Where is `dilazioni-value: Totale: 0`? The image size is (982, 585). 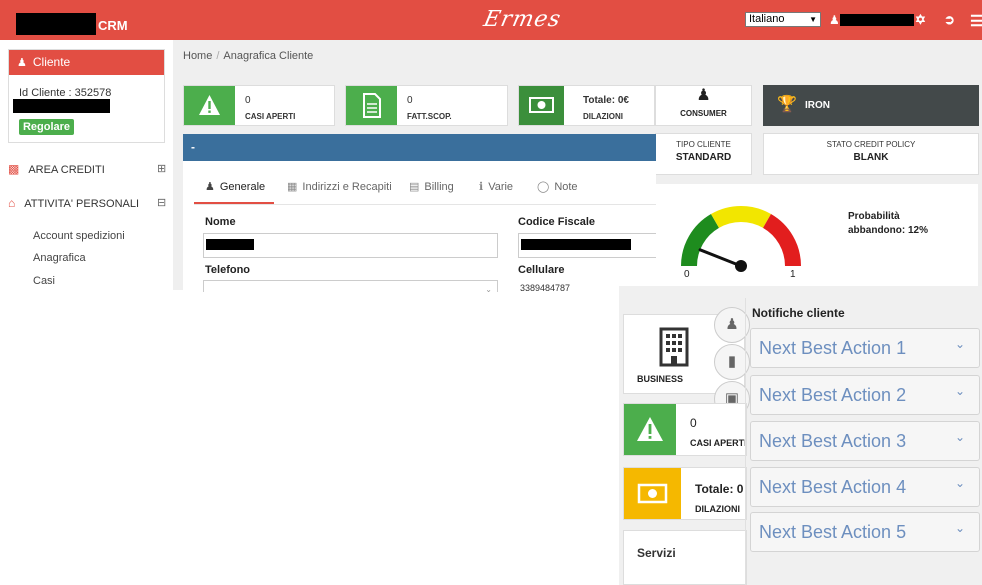 dilazioni-value: Totale: 0 is located at coordinates (719, 489).